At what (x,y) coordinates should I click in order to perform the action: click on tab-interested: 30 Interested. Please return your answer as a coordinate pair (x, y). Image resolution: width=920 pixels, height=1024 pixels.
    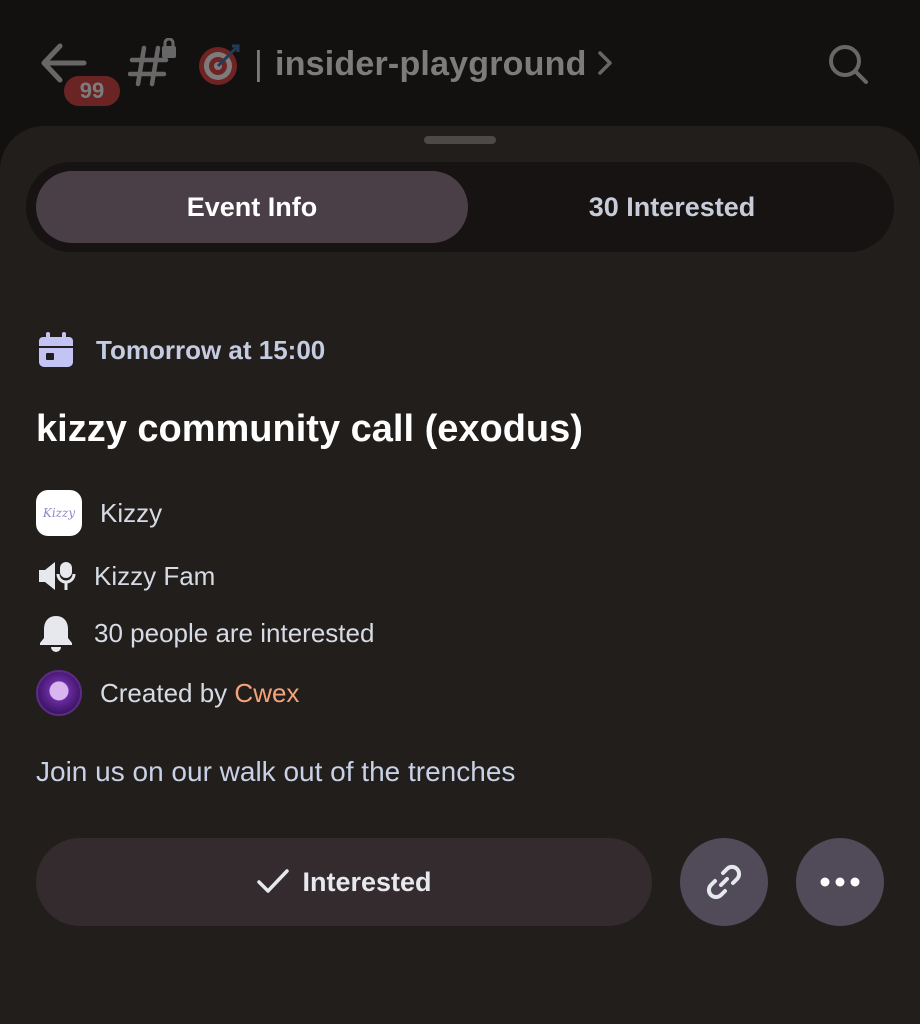
    Looking at the image, I should click on (672, 207).